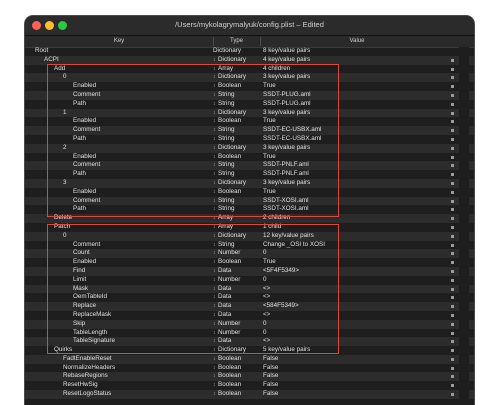  What do you see at coordinates (65, 113) in the screenshot?
I see `row-key: 1` at bounding box center [65, 113].